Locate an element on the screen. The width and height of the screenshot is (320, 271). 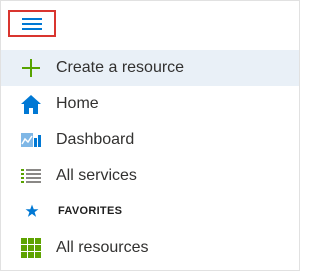
list-icon is located at coordinates (31, 176).